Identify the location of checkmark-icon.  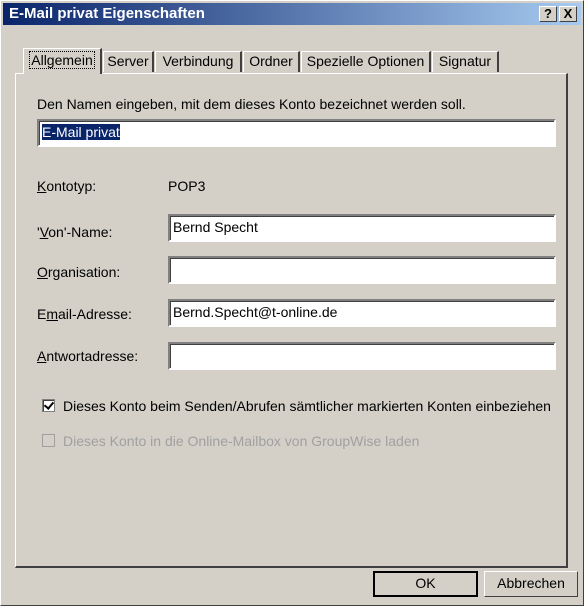
(49, 404).